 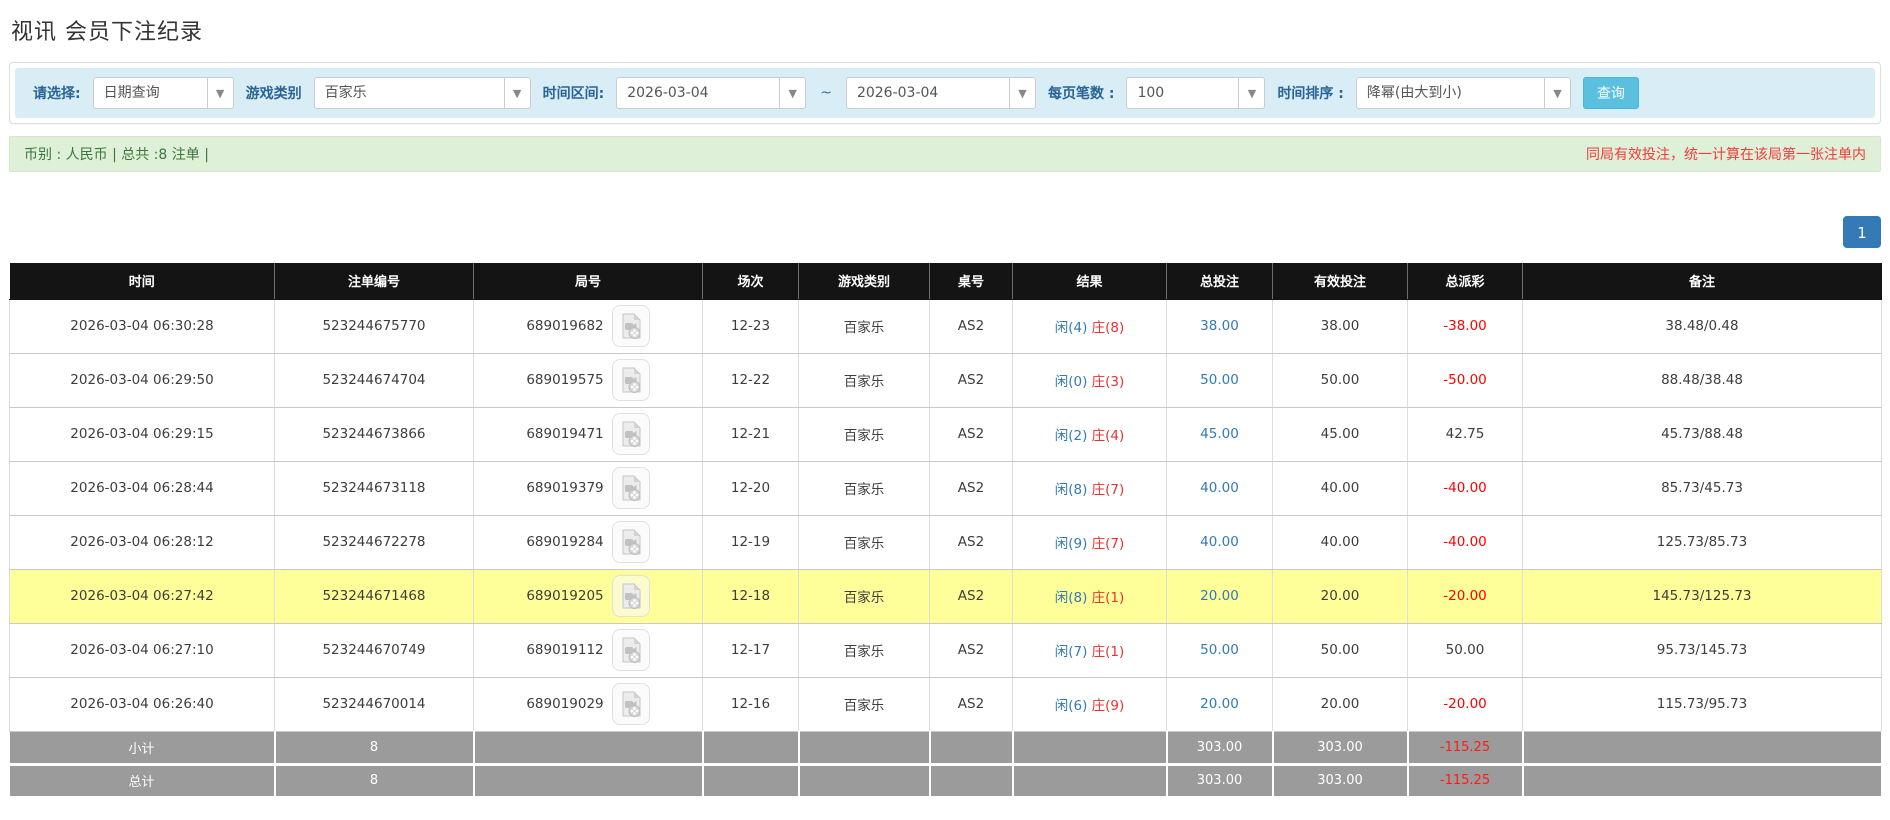 What do you see at coordinates (142, 596) in the screenshot?
I see `bet-time: 2026-03-04 06:27:42` at bounding box center [142, 596].